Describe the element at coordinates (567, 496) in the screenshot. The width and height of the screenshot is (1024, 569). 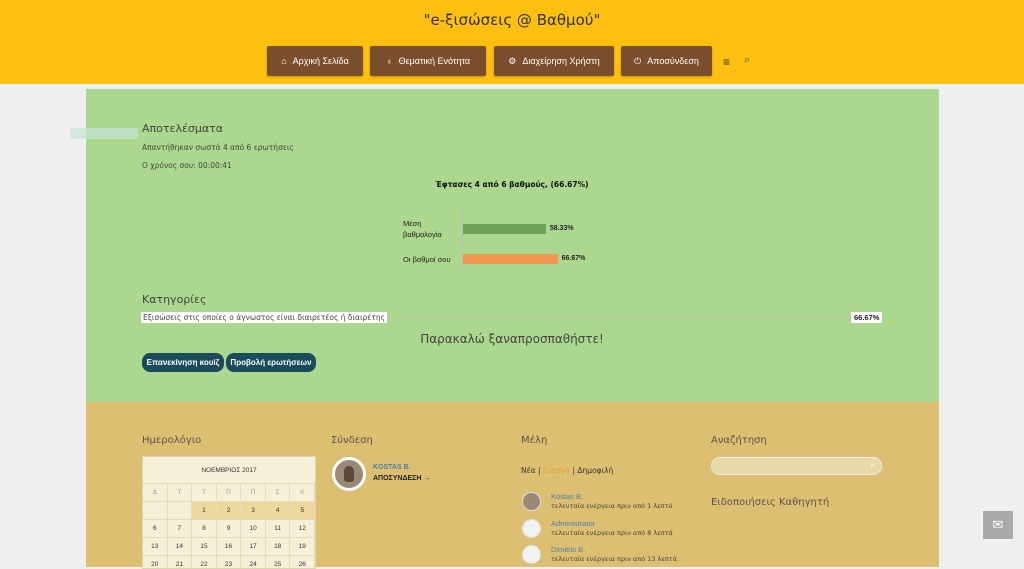
I see `member-name: Kostas B.` at that location.